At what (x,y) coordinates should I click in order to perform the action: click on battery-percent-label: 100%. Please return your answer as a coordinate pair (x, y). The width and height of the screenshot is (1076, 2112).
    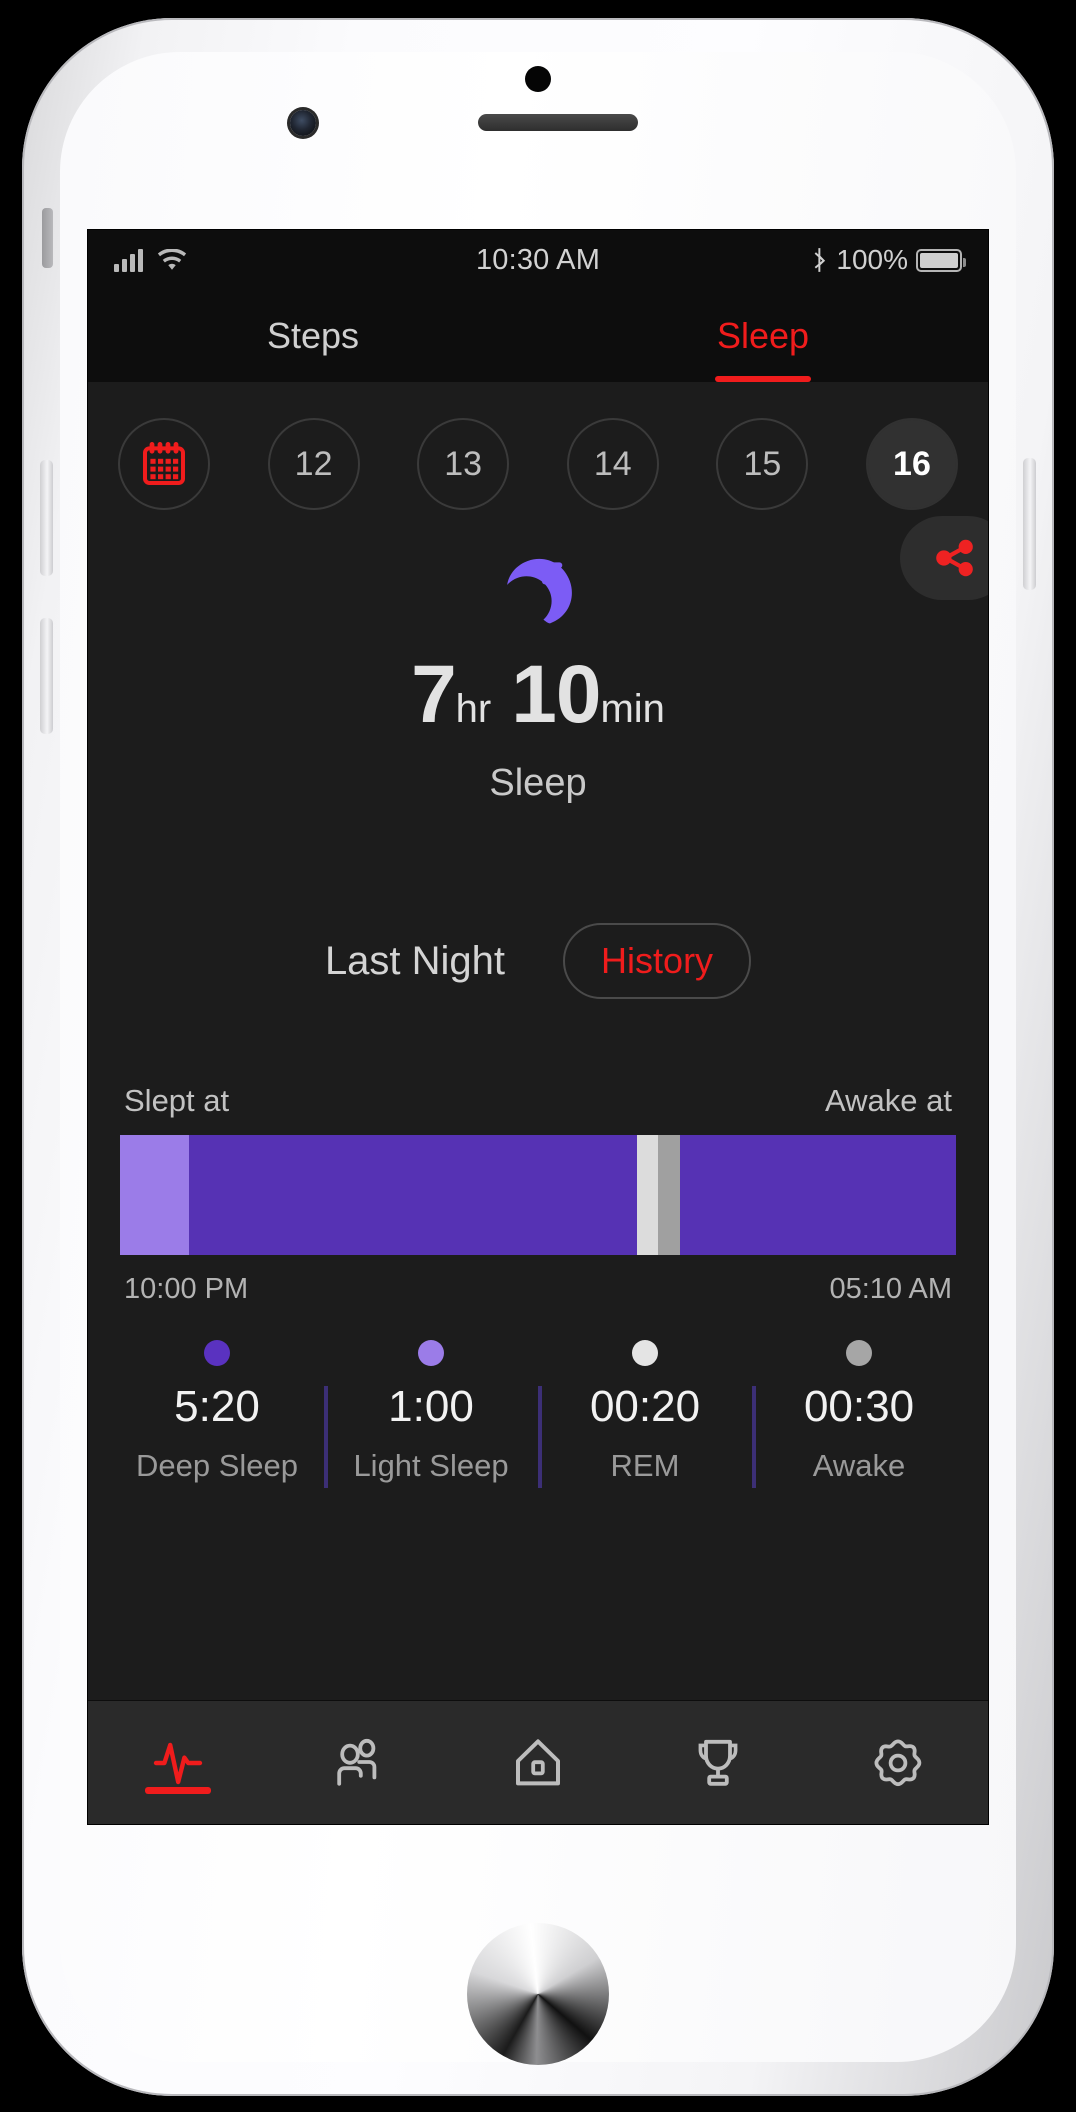
    Looking at the image, I should click on (872, 259).